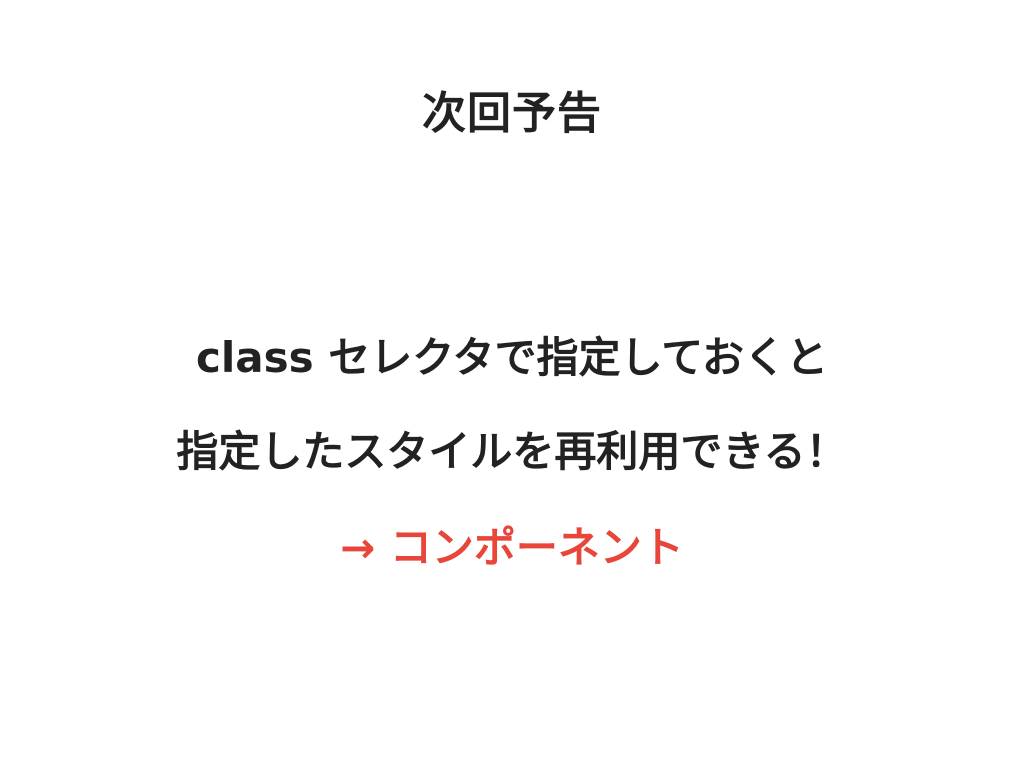 This screenshot has height=768, width=1024. I want to click on body-line-2: 指定したスタイルを再利用できる！, so click(512, 451).